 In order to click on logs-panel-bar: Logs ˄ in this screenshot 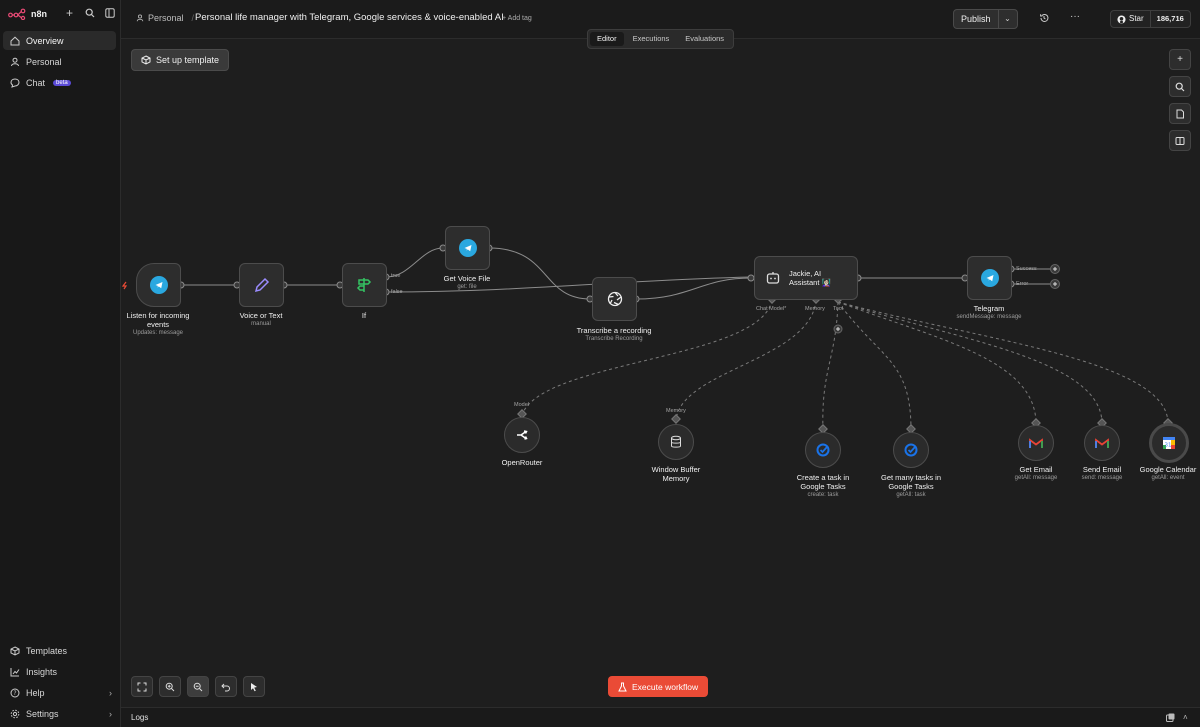, I will do `click(660, 717)`.